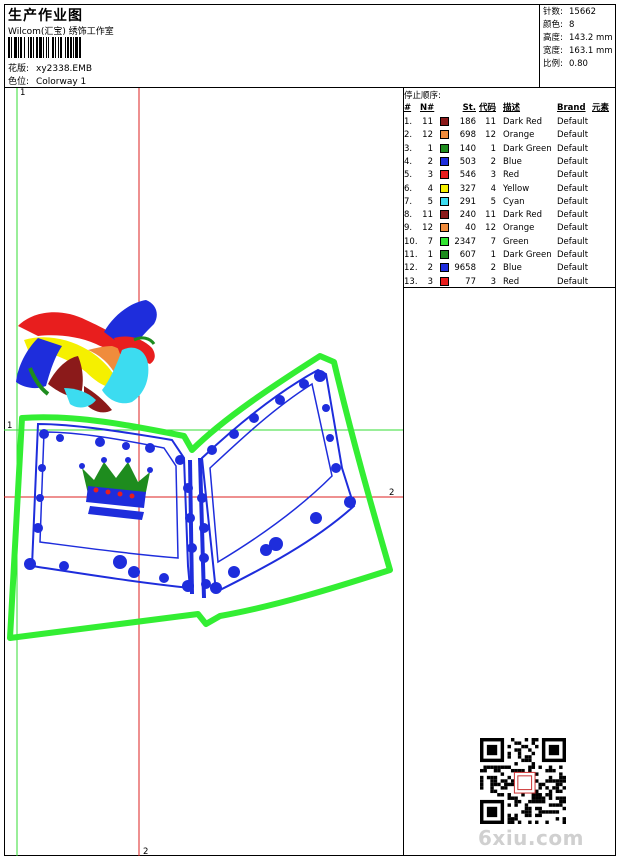  What do you see at coordinates (61, 82) in the screenshot?
I see `colorway-value: Colorway 1` at bounding box center [61, 82].